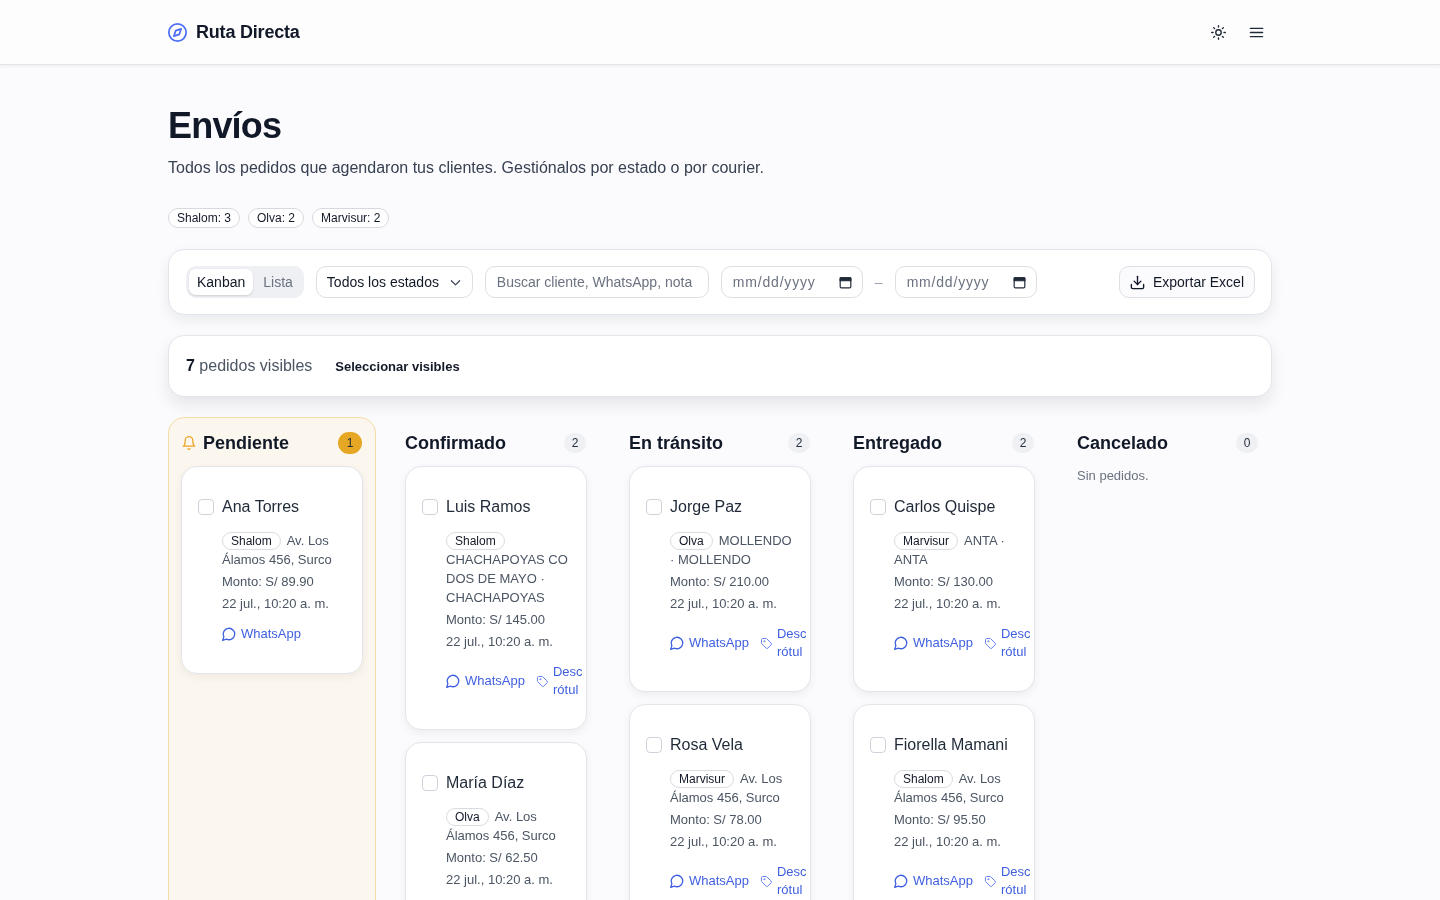  What do you see at coordinates (676, 443) in the screenshot?
I see `column-title: En tránsito` at bounding box center [676, 443].